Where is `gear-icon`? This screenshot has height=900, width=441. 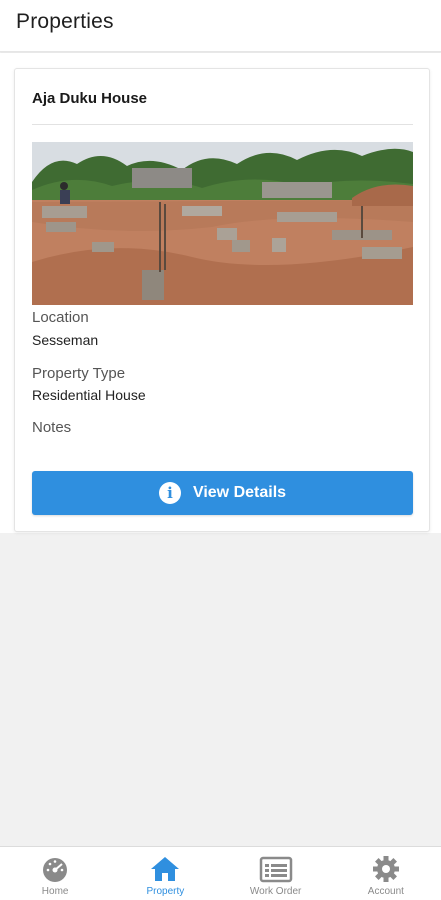
gear-icon is located at coordinates (386, 869).